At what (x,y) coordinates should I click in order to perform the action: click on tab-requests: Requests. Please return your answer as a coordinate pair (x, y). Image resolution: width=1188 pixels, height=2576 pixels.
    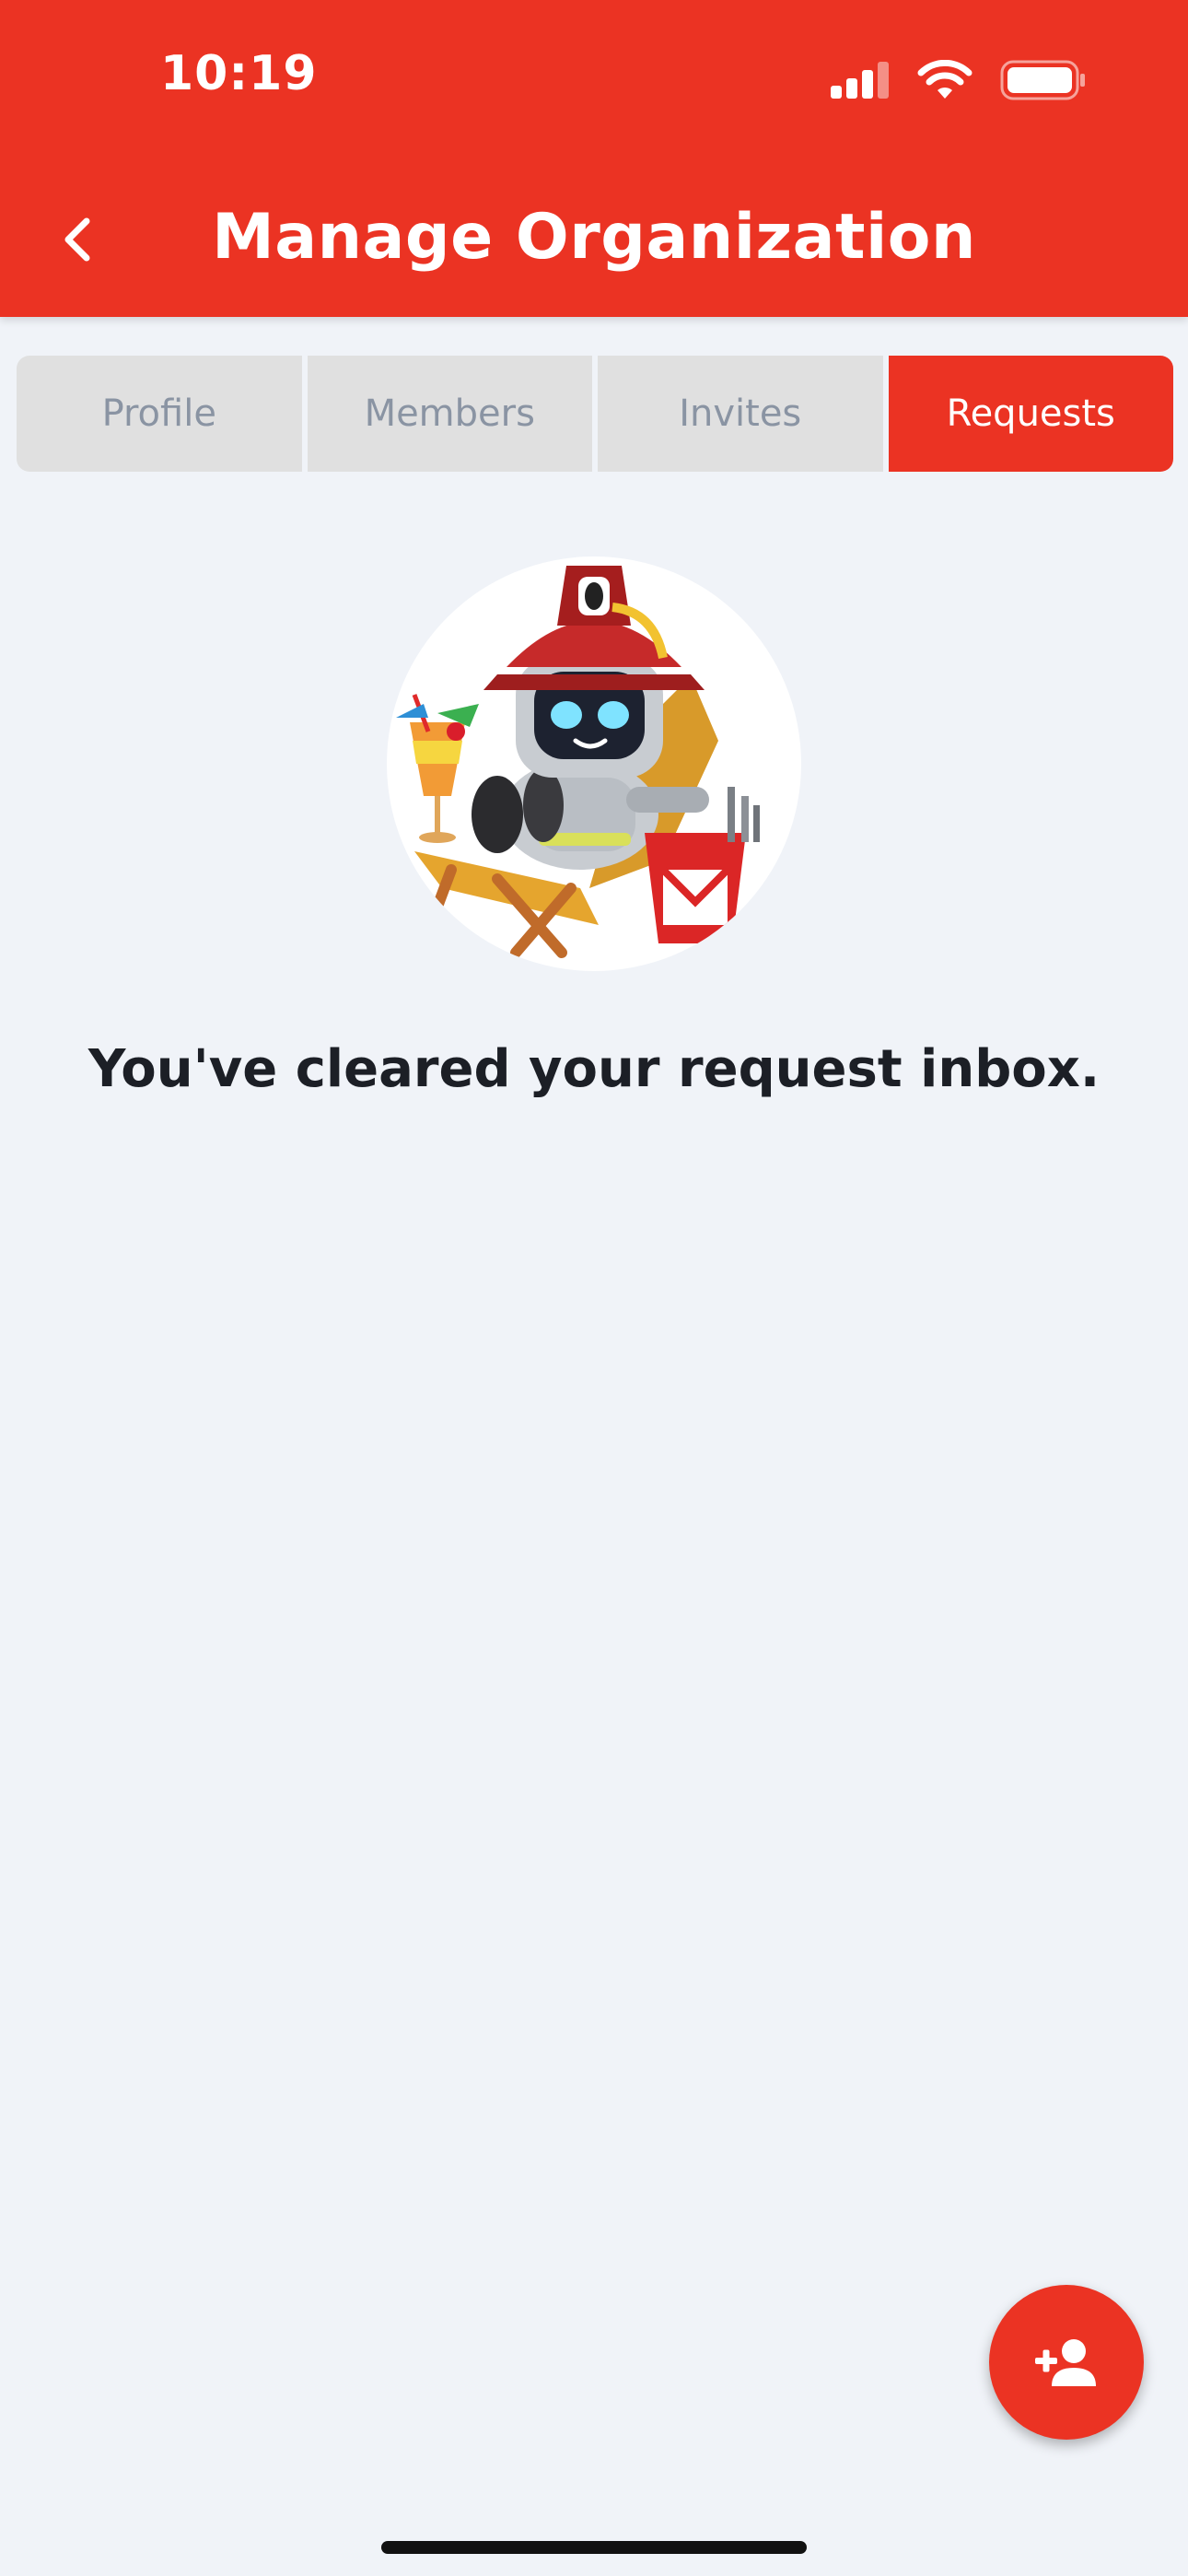
    Looking at the image, I should click on (1030, 414).